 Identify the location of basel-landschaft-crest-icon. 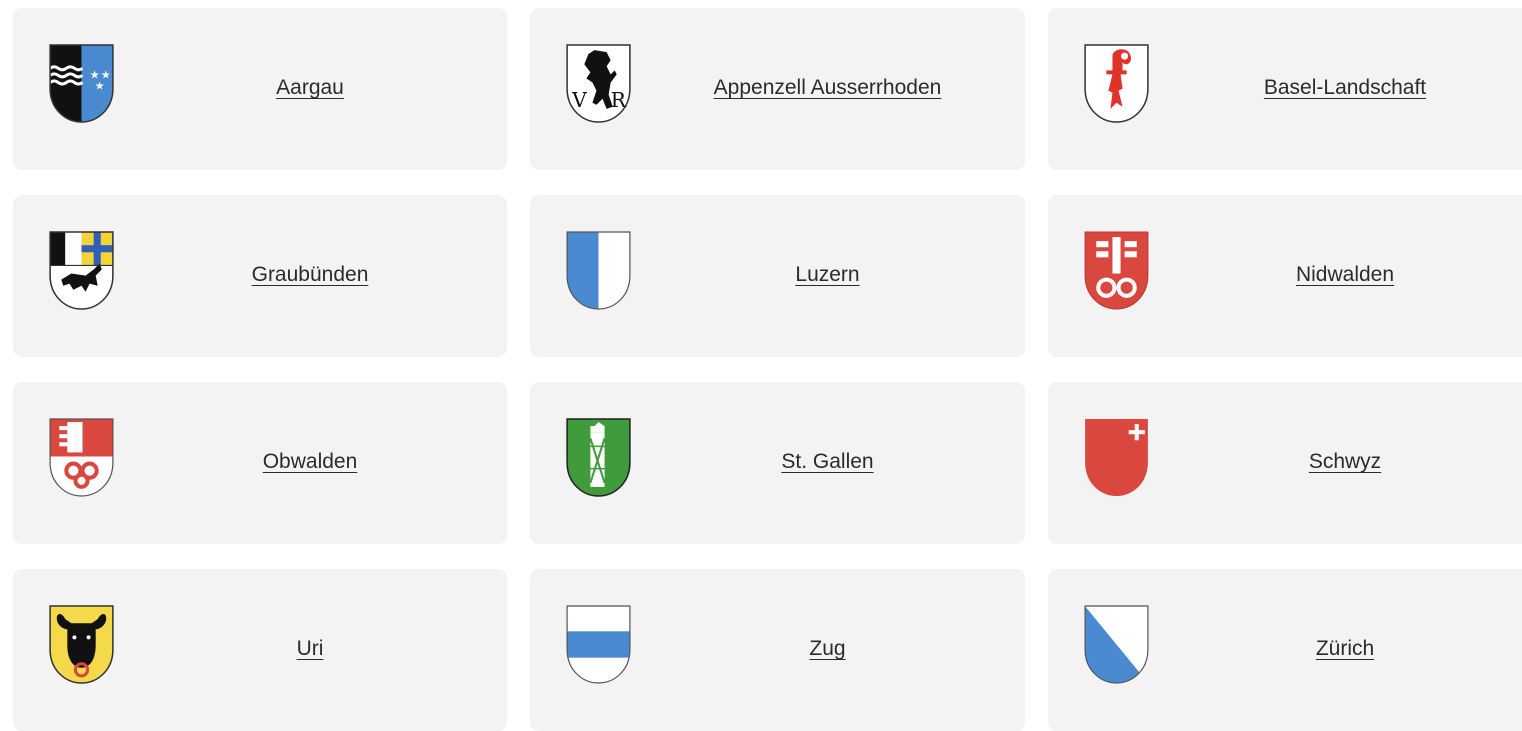
(1116, 83).